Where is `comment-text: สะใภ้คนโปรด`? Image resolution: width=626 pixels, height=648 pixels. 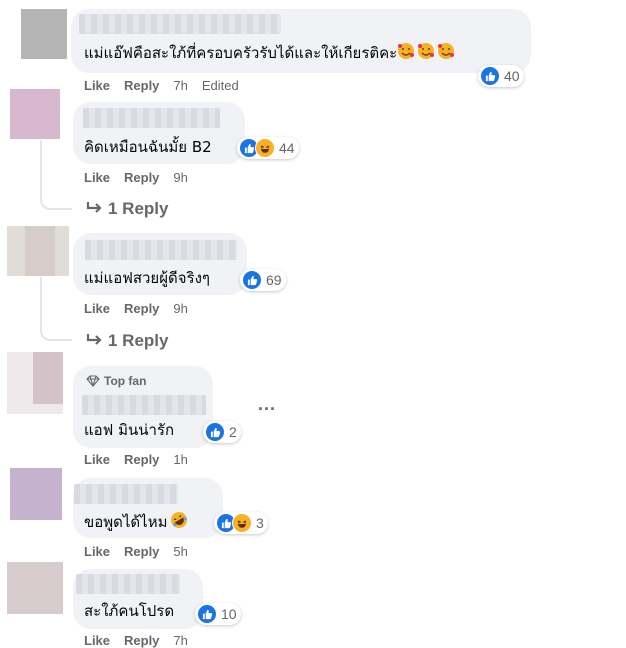 comment-text: สะใภ้คนโปรด is located at coordinates (129, 611).